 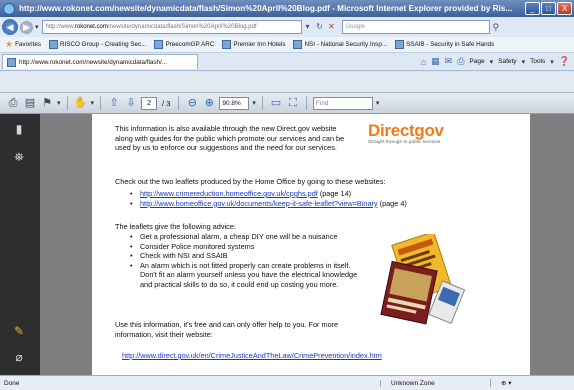 I want to click on window-controls: _ □ X, so click(x=548, y=8).